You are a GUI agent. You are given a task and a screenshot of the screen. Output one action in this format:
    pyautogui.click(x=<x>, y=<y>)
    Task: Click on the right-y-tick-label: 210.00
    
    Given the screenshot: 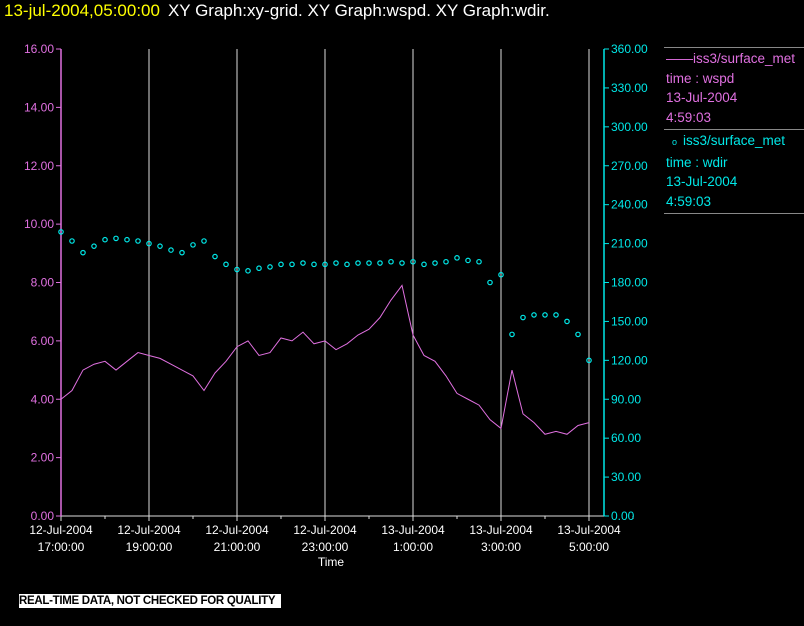 What is the action you would take?
    pyautogui.click(x=629, y=244)
    